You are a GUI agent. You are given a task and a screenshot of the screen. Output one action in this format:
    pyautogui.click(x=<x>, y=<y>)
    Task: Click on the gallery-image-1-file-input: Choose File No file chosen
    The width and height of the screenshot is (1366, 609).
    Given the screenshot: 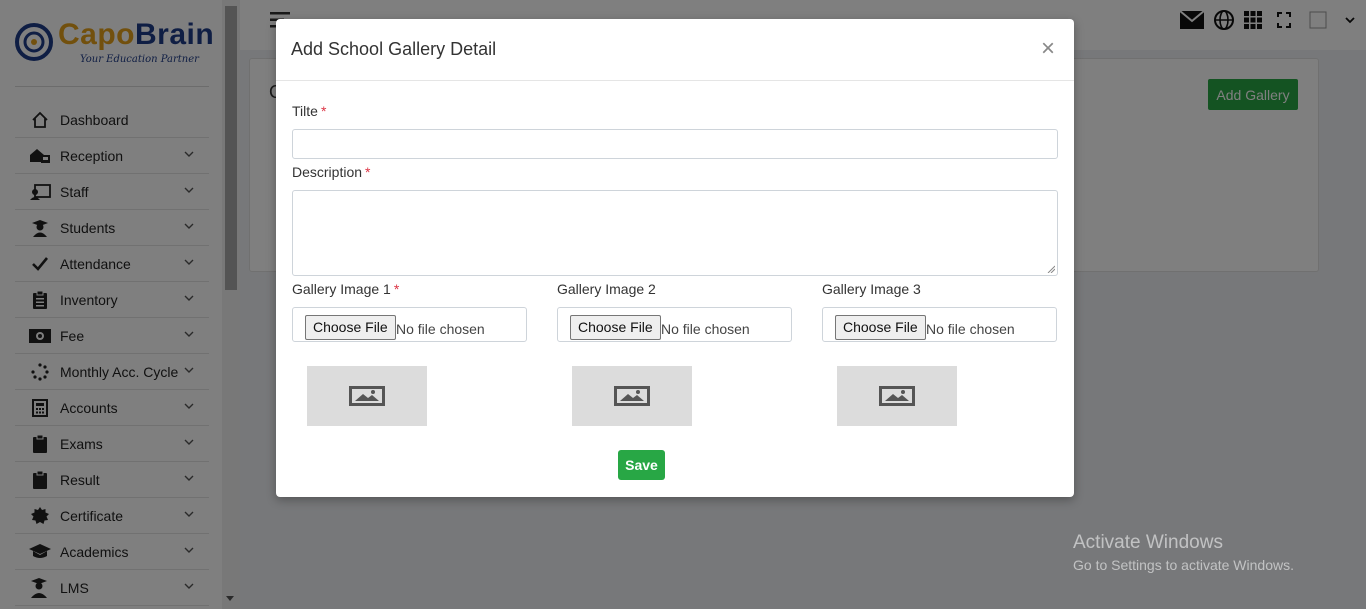 What is the action you would take?
    pyautogui.click(x=409, y=324)
    